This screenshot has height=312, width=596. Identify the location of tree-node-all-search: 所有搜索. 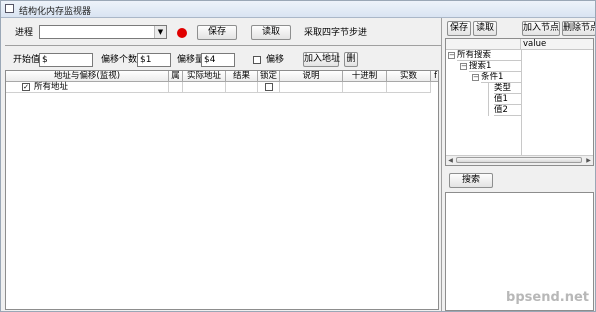
(489, 55).